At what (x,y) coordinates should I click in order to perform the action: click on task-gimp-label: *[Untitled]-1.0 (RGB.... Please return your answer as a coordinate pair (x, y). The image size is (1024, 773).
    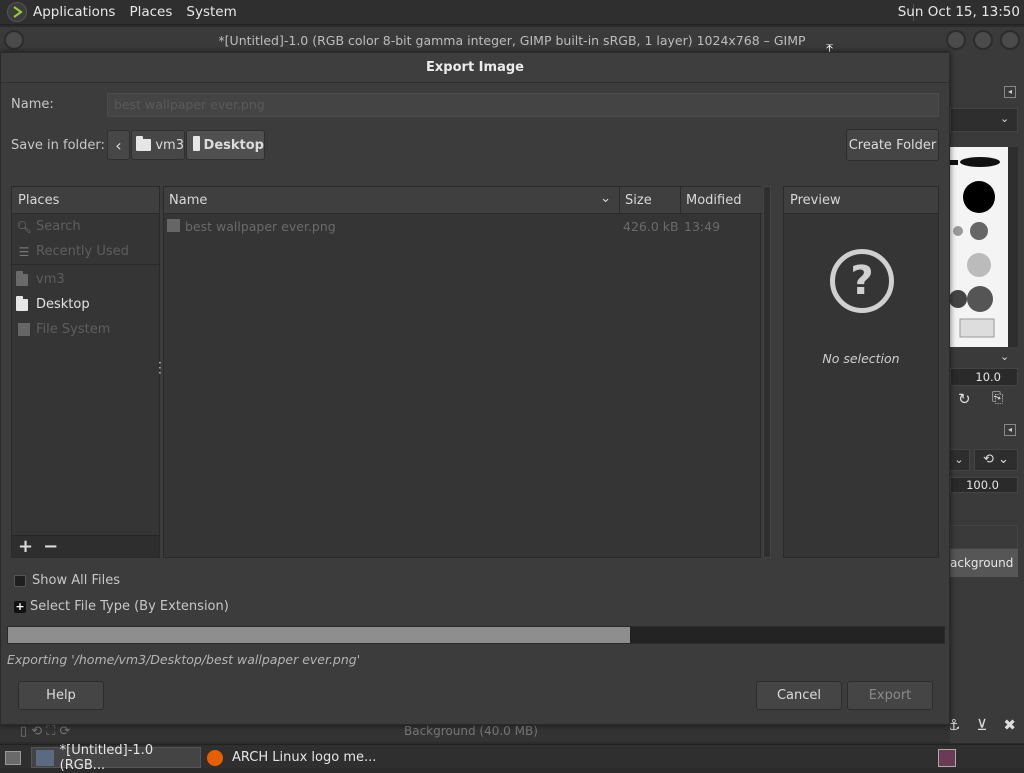
    Looking at the image, I should click on (106, 757).